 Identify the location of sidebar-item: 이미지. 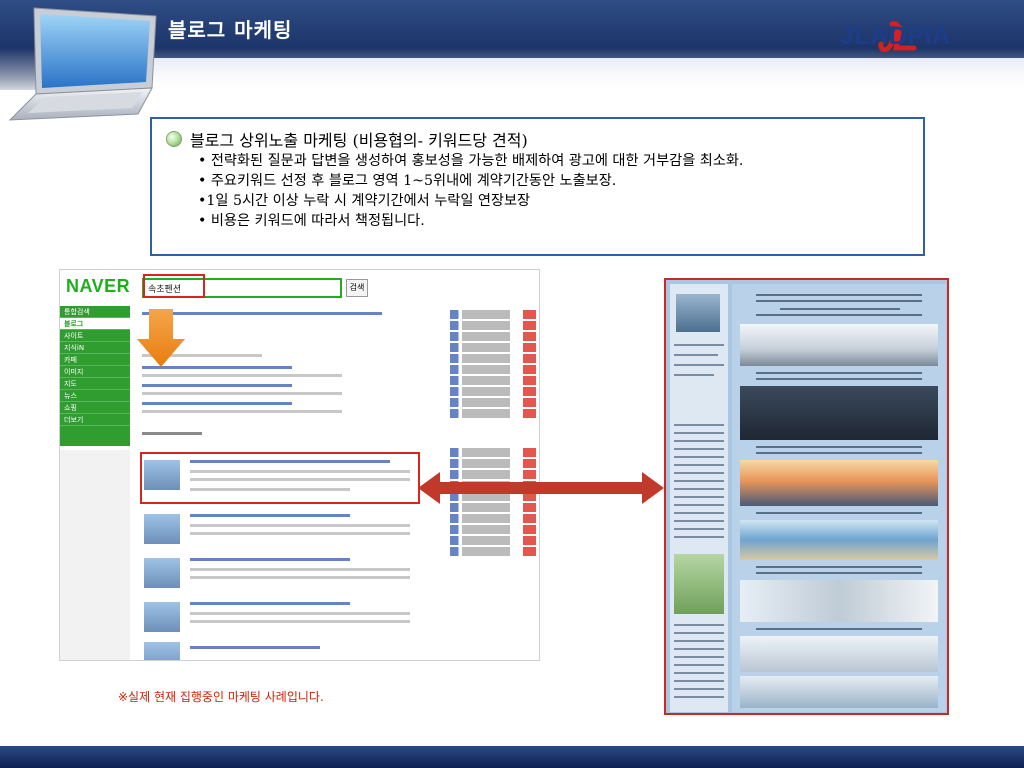
(95, 372).